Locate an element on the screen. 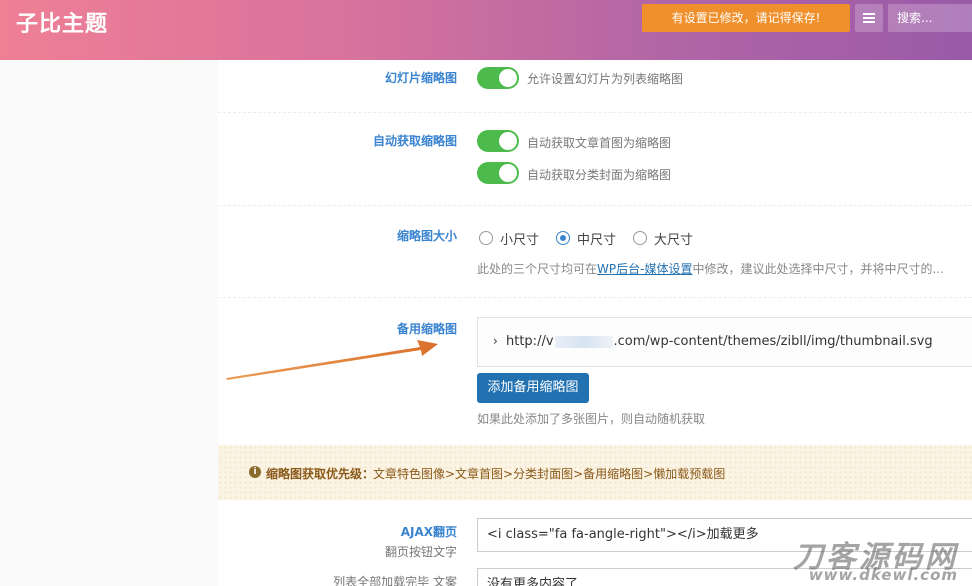  priority-notice-label: 缩略图获取优先级： is located at coordinates (320, 474).